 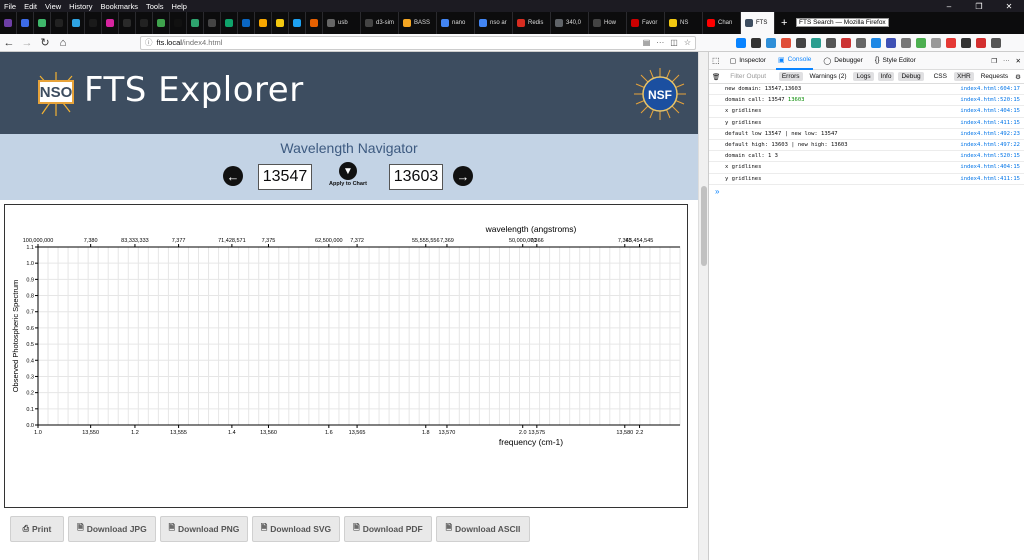 What do you see at coordinates (233, 176) in the screenshot?
I see `previous-range-button: ←` at bounding box center [233, 176].